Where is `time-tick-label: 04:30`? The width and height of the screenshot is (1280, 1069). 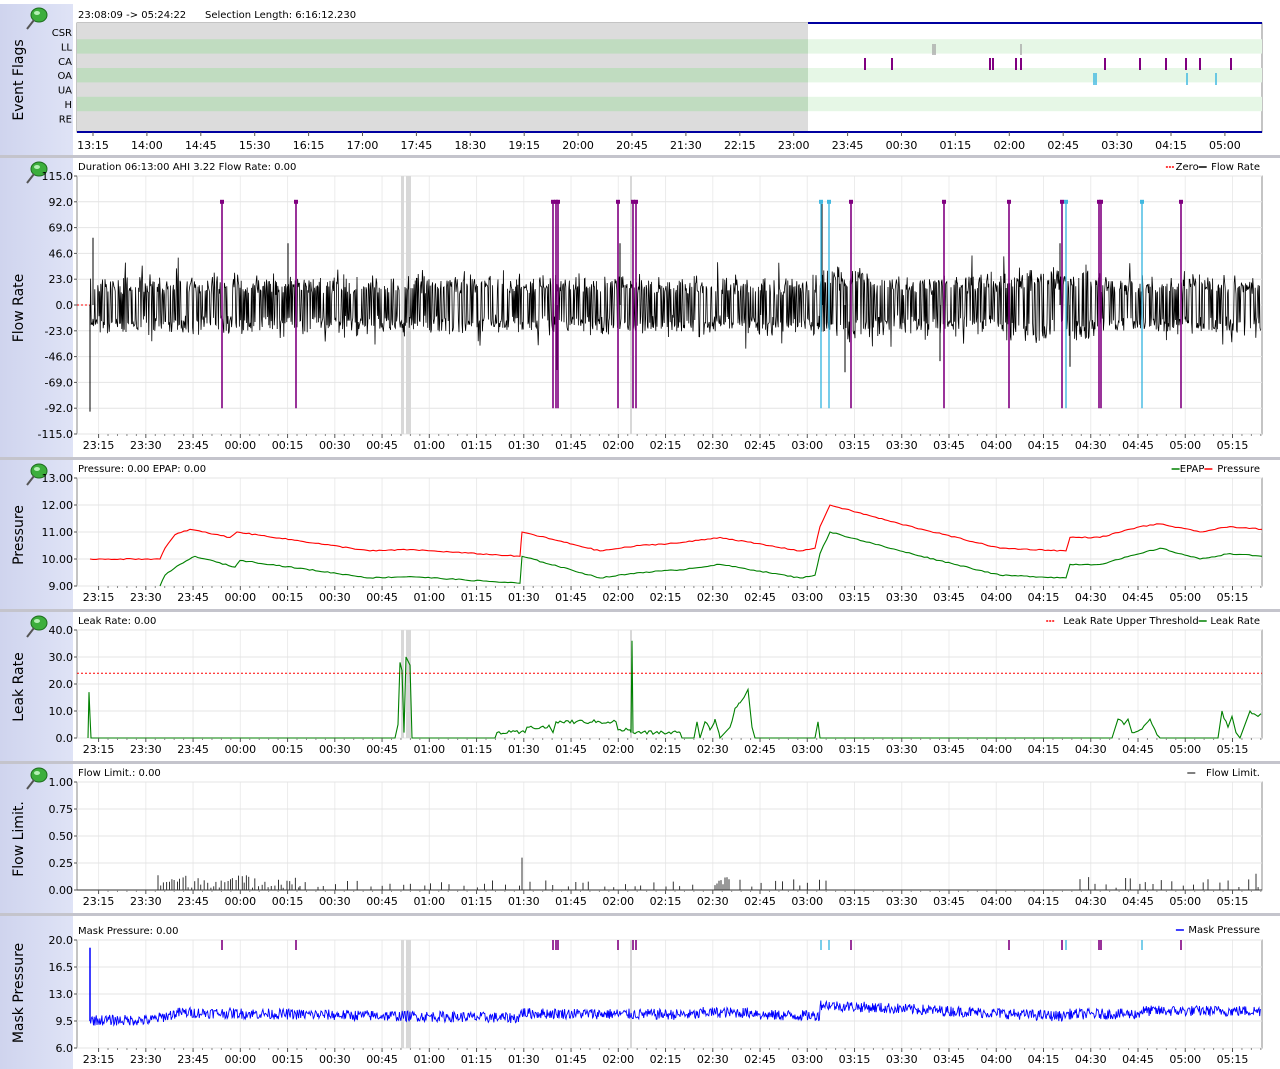
time-tick-label: 04:30 is located at coordinates (1091, 597).